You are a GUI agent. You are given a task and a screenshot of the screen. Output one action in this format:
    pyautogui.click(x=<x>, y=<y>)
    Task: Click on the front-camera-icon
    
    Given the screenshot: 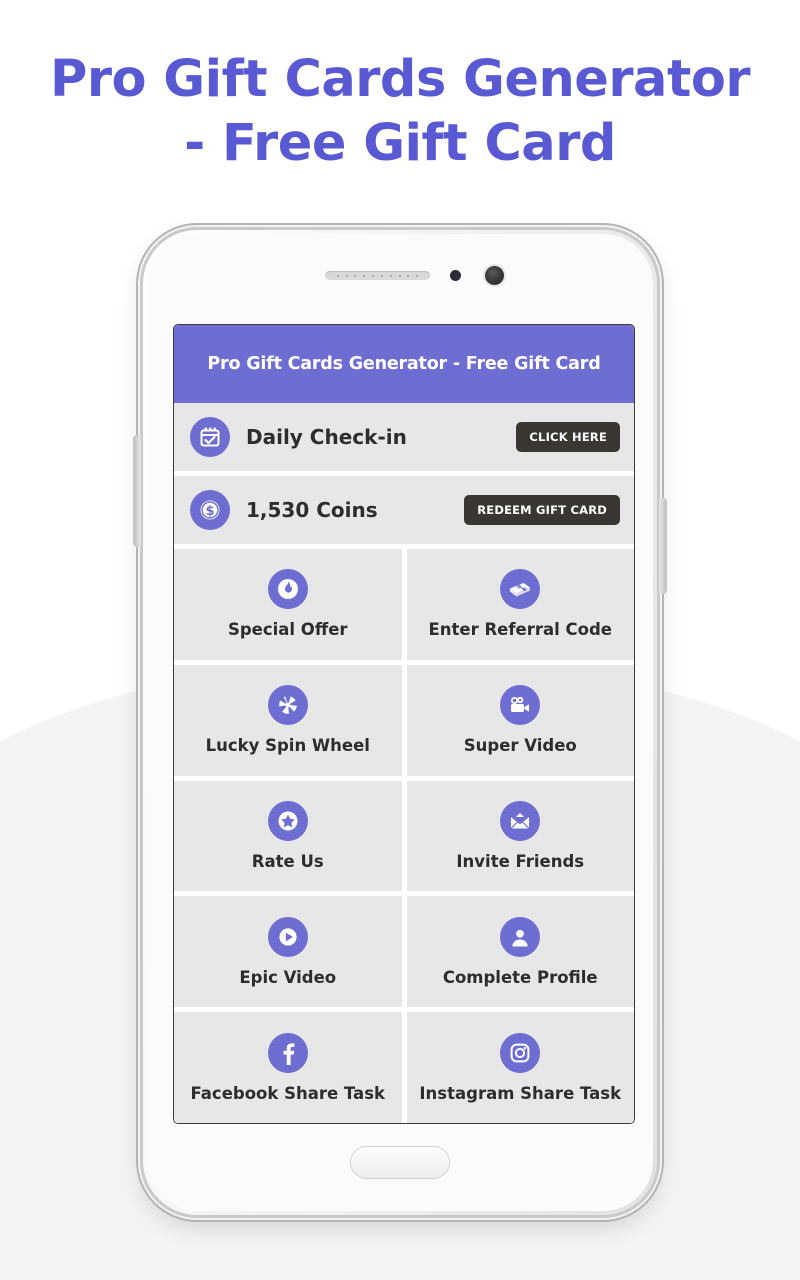 What is the action you would take?
    pyautogui.click(x=494, y=275)
    